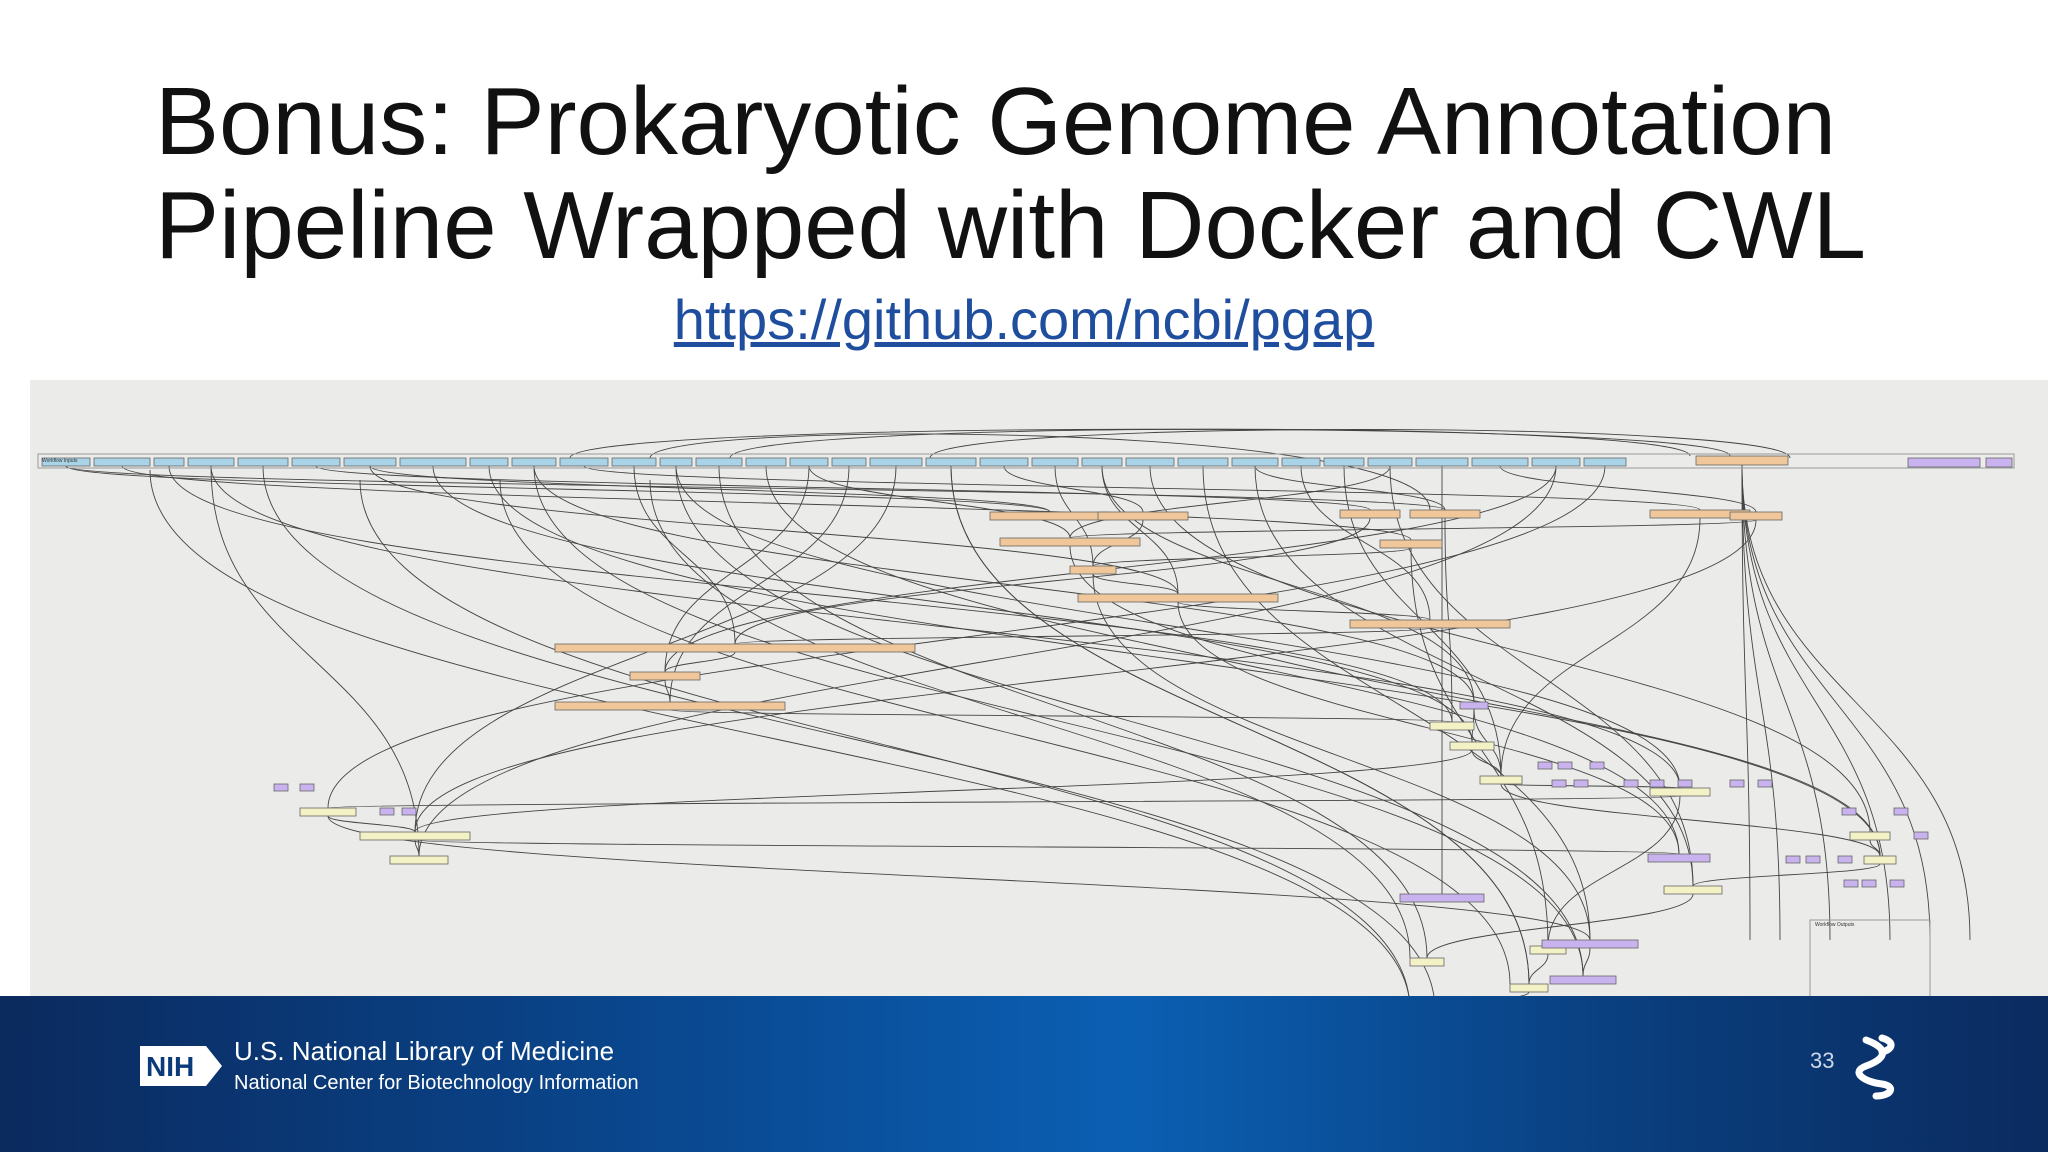 The width and height of the screenshot is (2048, 1152). What do you see at coordinates (1024, 320) in the screenshot?
I see `github-link: https://github.com/ncbi/pgap` at bounding box center [1024, 320].